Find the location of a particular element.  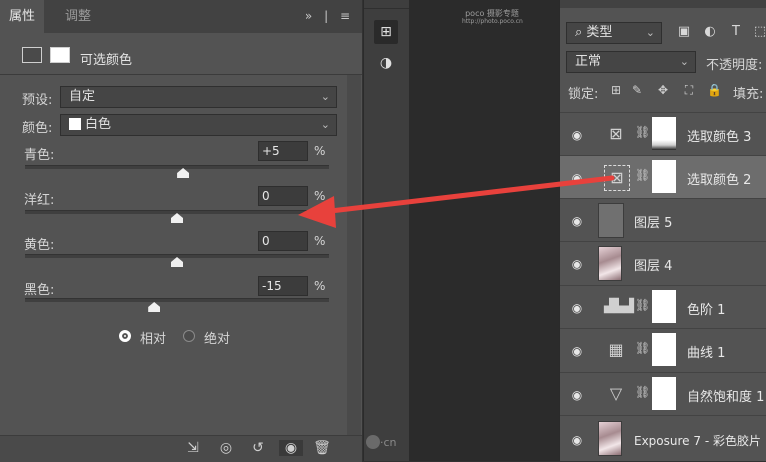

layer-row: ◉ 图层 4 is located at coordinates (663, 262).